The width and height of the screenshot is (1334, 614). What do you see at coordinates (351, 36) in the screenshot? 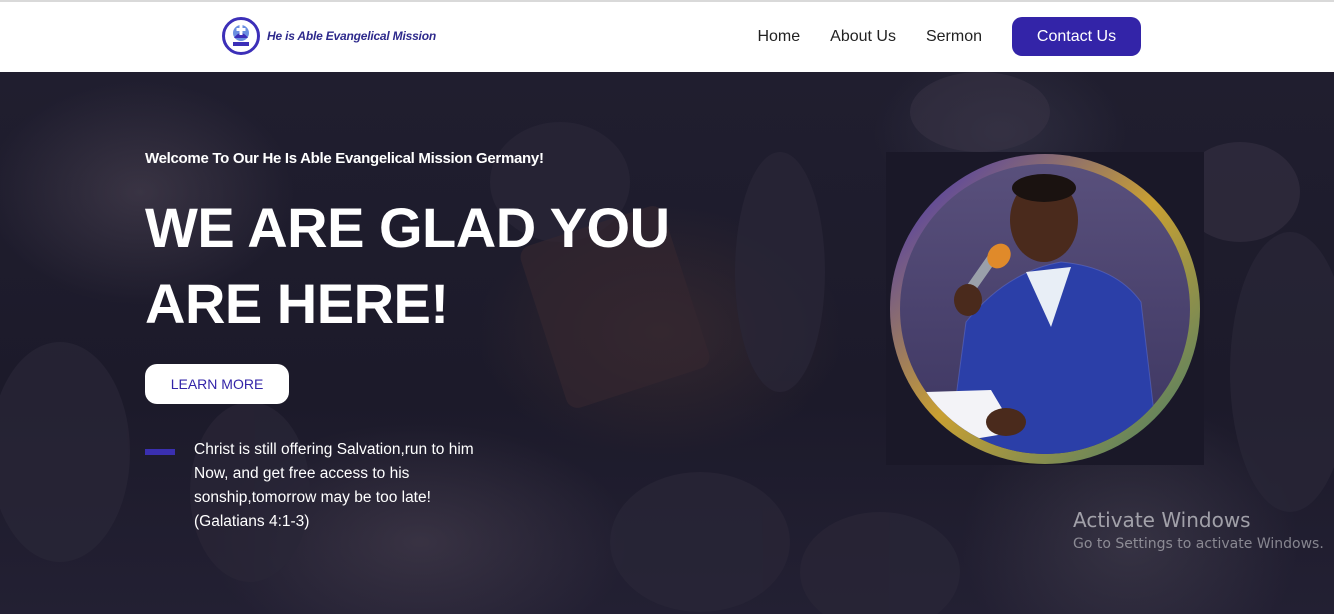
I see `logo-text: He is Able Evangelical Mission` at bounding box center [351, 36].